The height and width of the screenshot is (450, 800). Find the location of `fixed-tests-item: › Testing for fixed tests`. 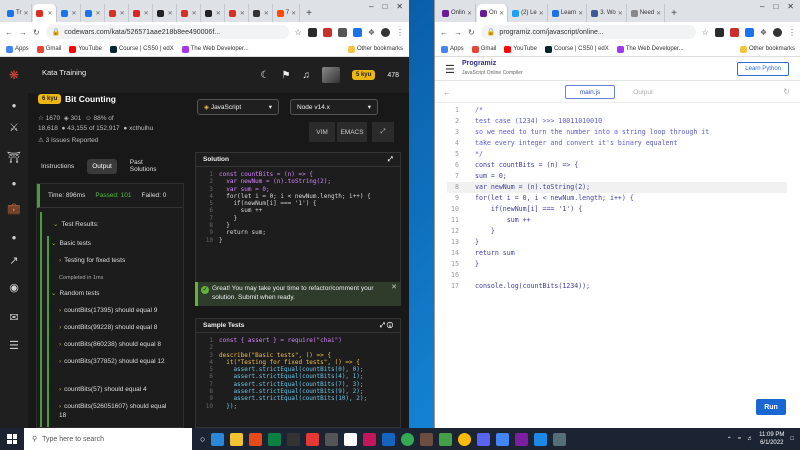

fixed-tests-item: › Testing for fixed tests is located at coordinates (92, 260).